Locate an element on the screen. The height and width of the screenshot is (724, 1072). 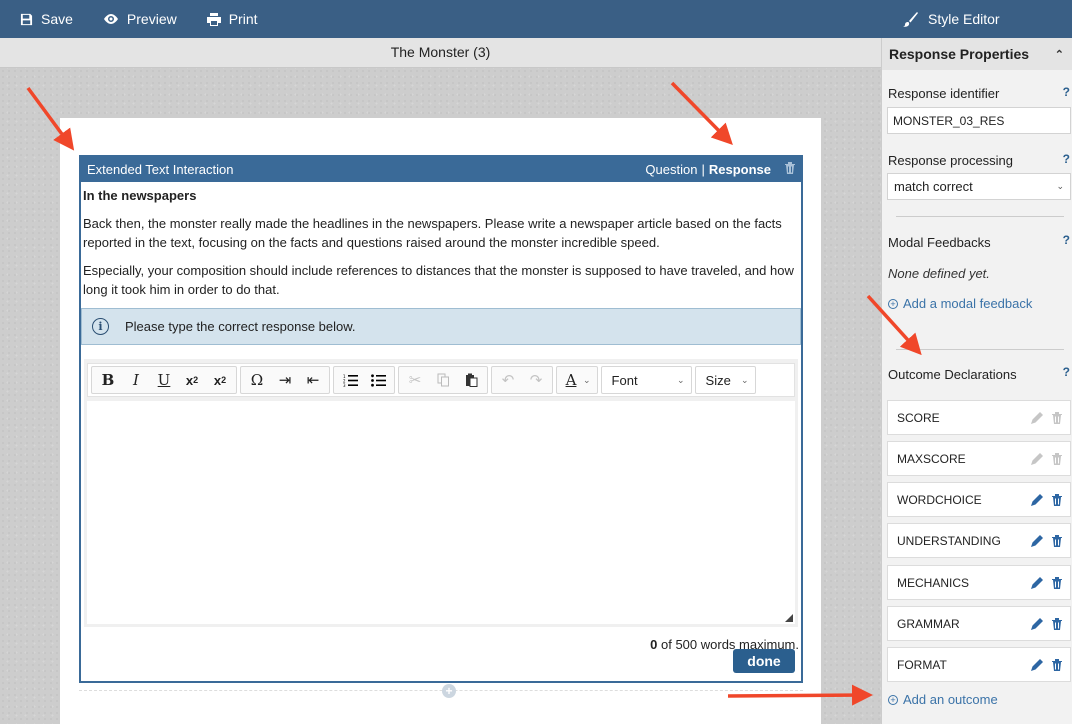
subscript-icon: x2 is located at coordinates (192, 380).